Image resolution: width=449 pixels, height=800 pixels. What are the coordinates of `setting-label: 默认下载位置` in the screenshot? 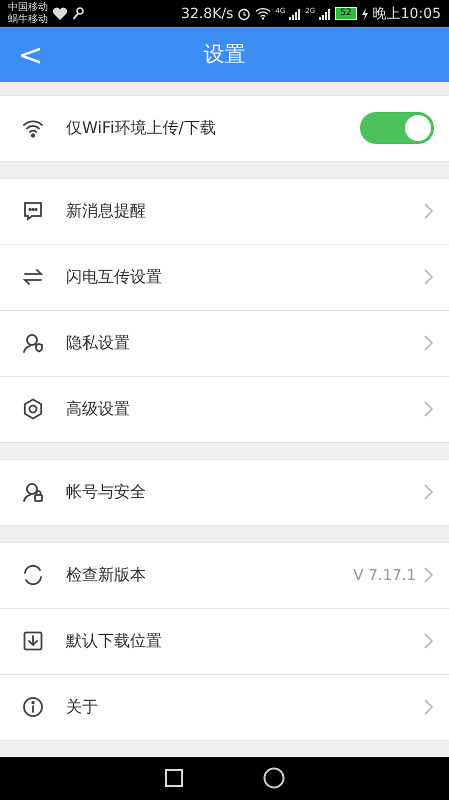 It's located at (114, 641).